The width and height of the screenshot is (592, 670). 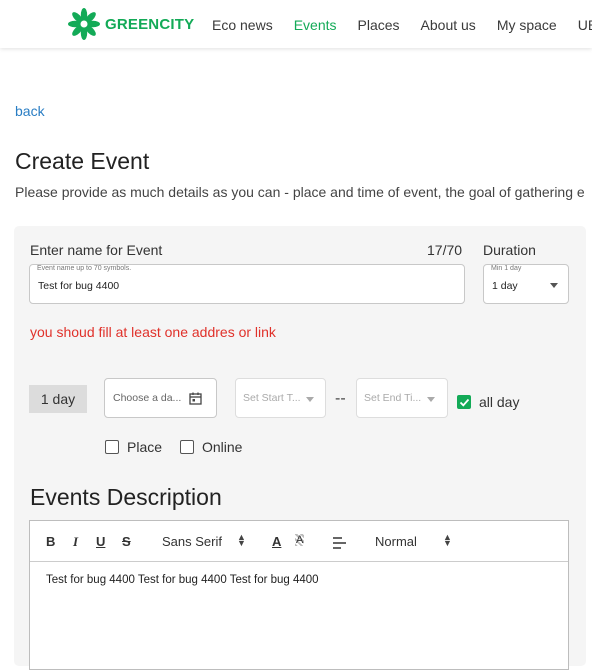 I want to click on italic-icon: I, so click(x=75, y=542).